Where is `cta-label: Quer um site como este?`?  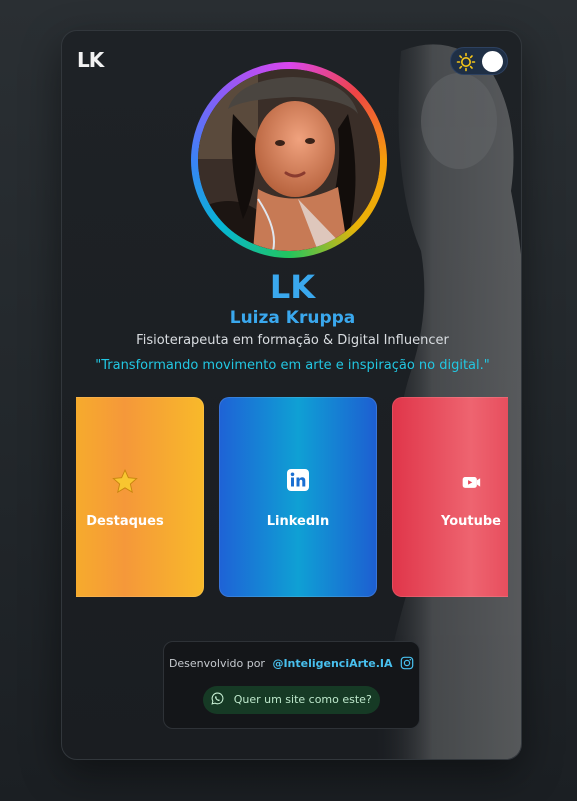
cta-label: Quer um site como este? is located at coordinates (302, 699).